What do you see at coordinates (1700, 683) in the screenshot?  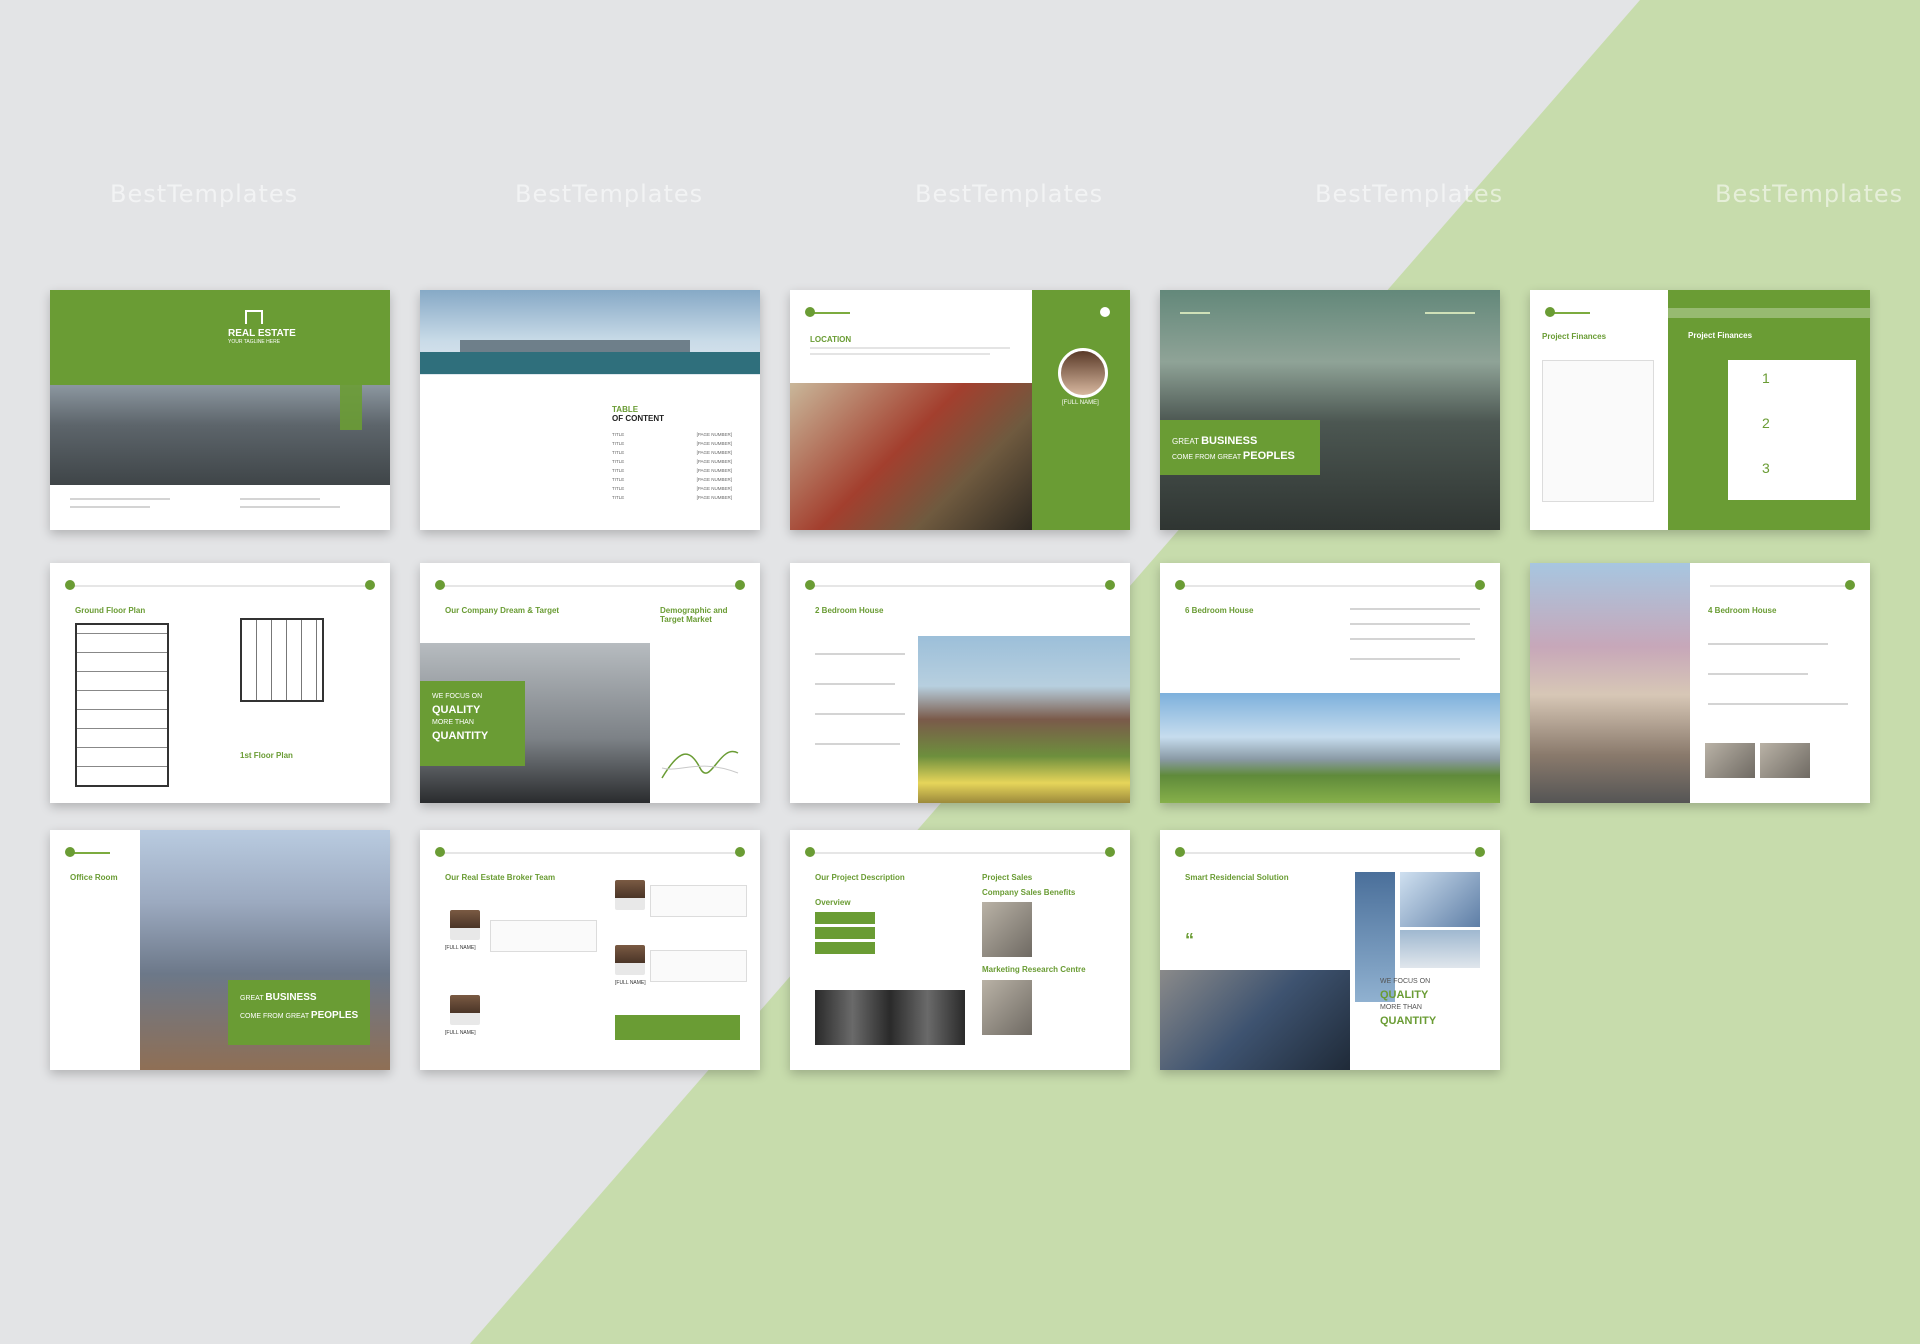 I see `page-four-bedroom: 4 Bedroom House` at bounding box center [1700, 683].